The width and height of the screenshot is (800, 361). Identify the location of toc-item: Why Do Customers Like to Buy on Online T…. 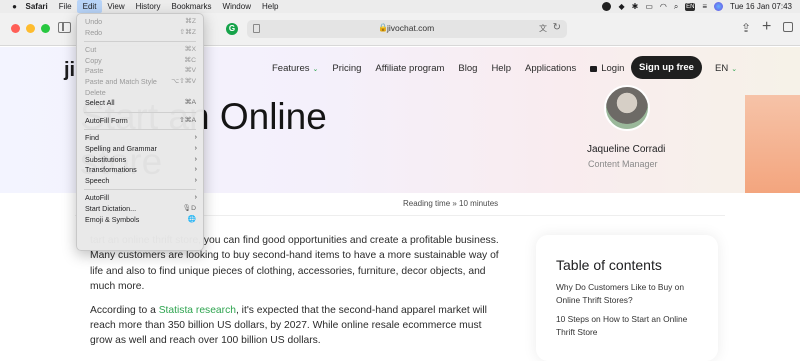
(627, 294).